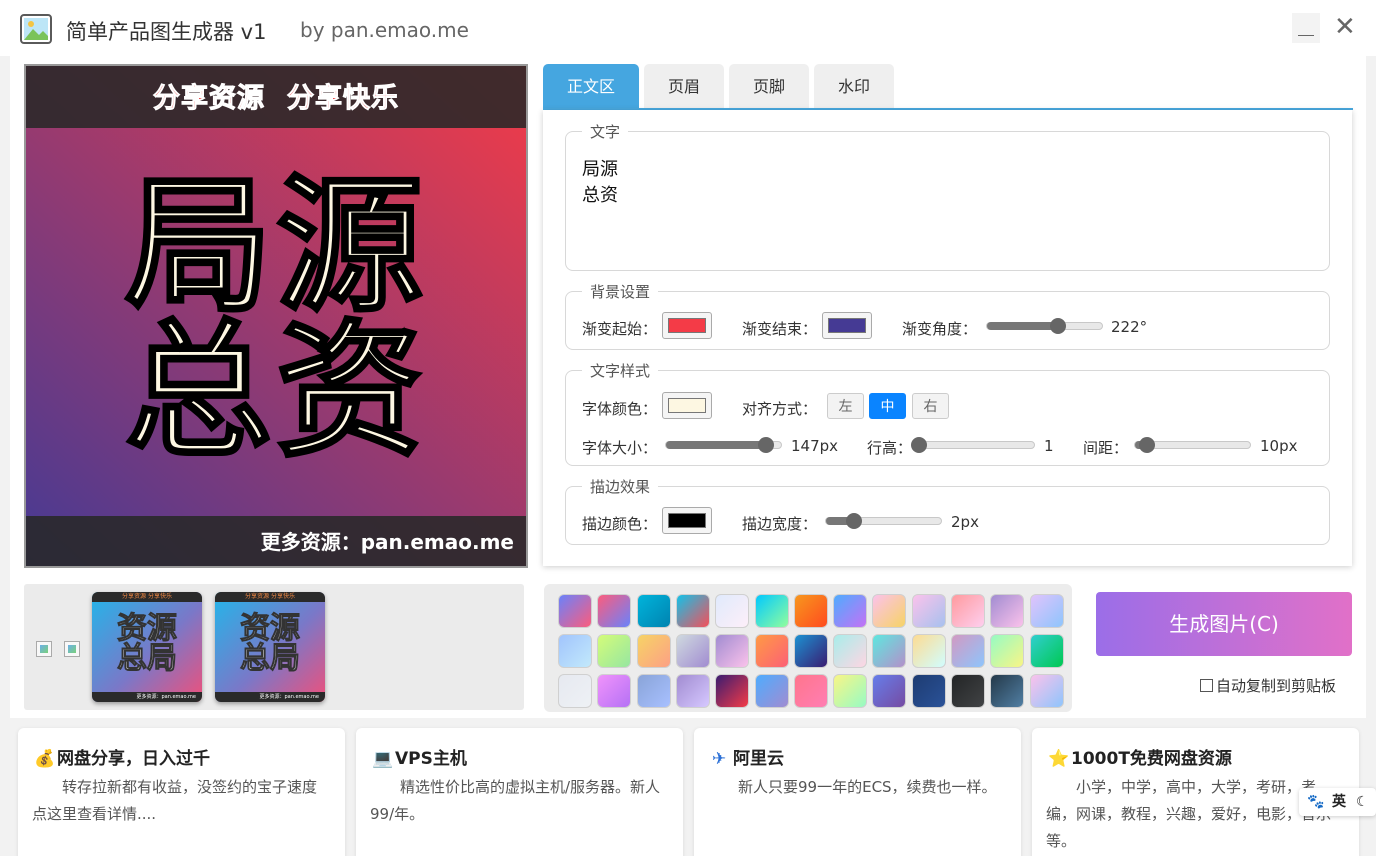 The height and width of the screenshot is (856, 1376). What do you see at coordinates (684, 86) in the screenshot?
I see `tab-header: 页眉` at bounding box center [684, 86].